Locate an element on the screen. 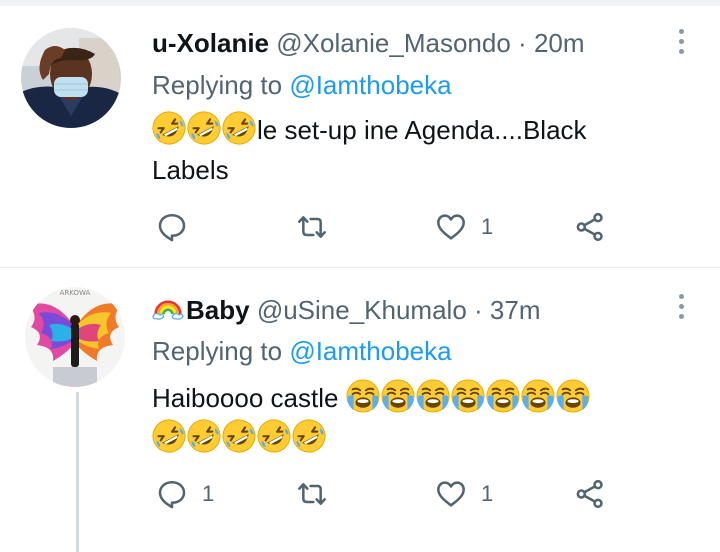  user-handle: @uSine_Khumalo is located at coordinates (362, 310).